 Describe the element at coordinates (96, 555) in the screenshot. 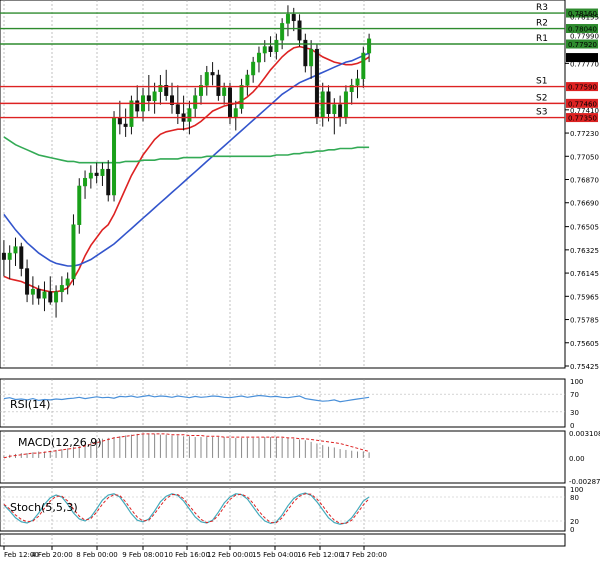

I see `x-tick-label: 8 Feb 00:00` at that location.